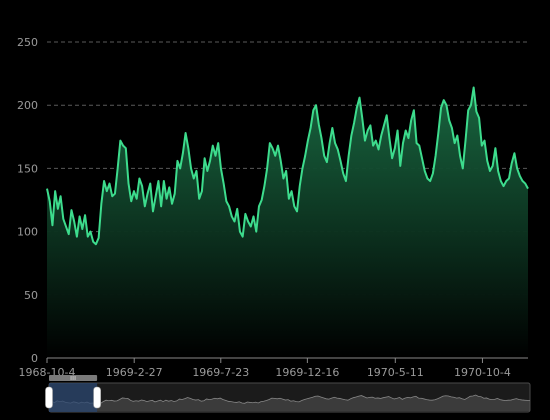  Describe the element at coordinates (31, 295) in the screenshot. I see `y-tick-label: 50` at that location.